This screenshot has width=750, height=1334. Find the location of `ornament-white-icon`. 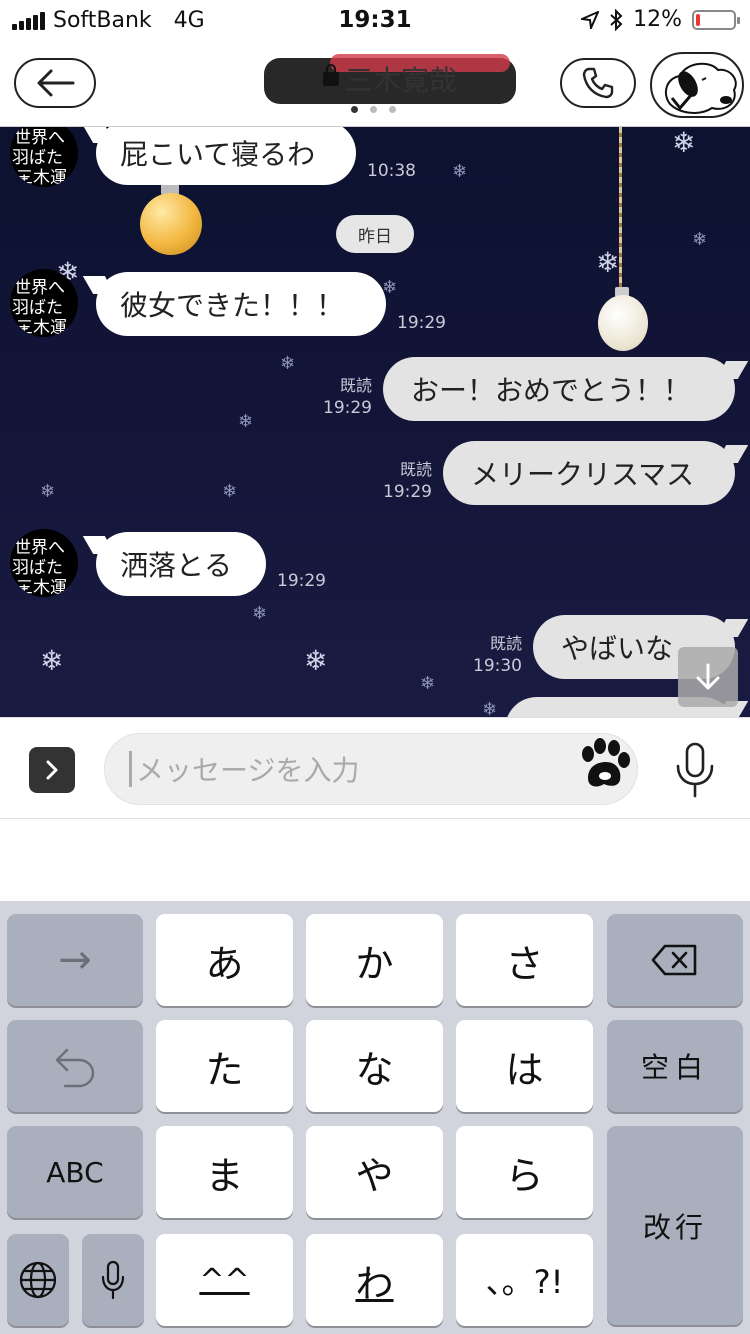

ornament-white-icon is located at coordinates (623, 323).